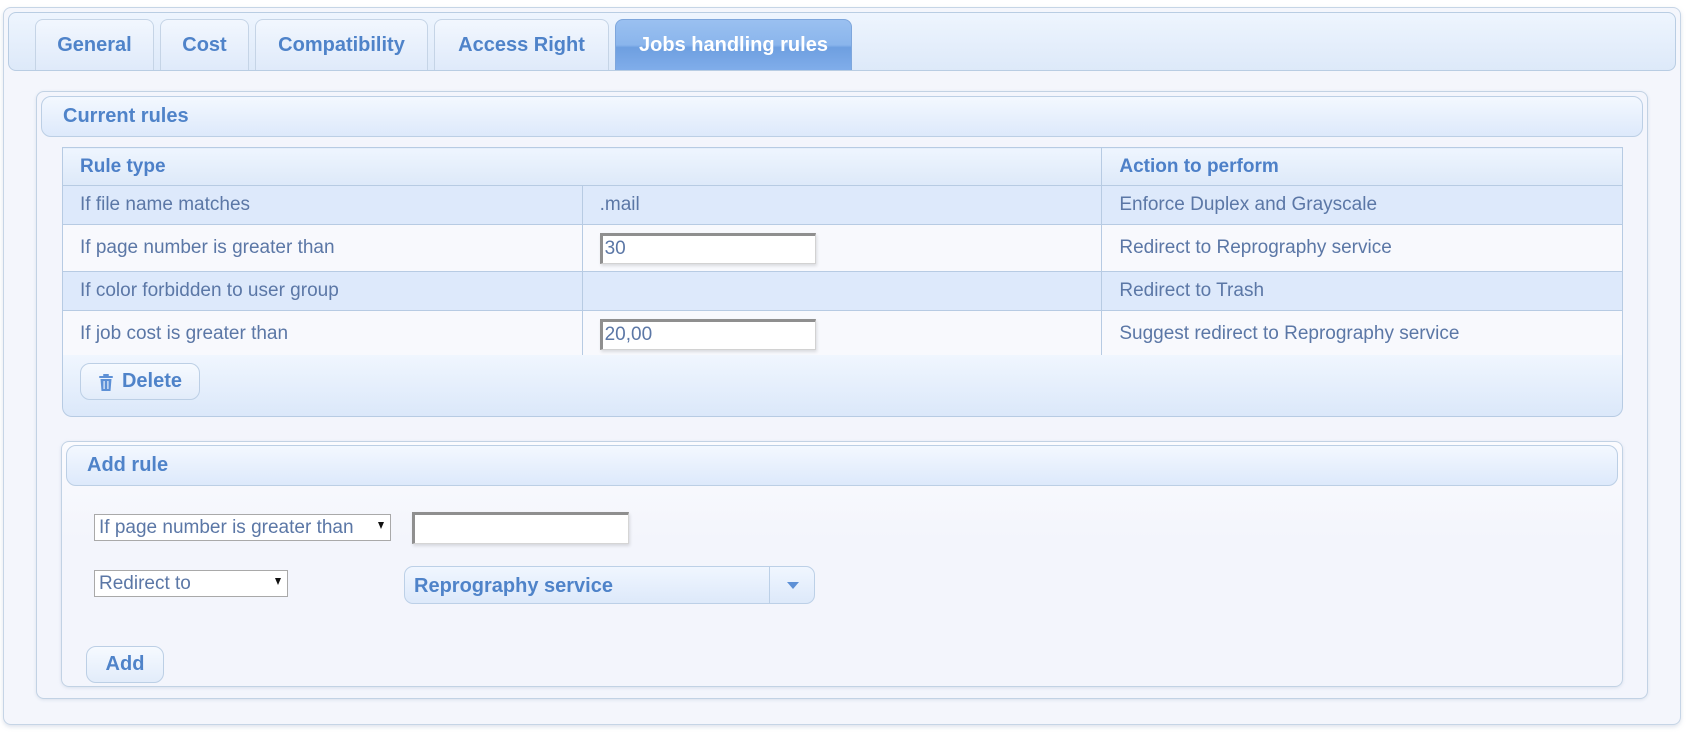 This screenshot has width=1697, height=741. Describe the element at coordinates (94, 44) in the screenshot. I see `tab-general: General` at that location.